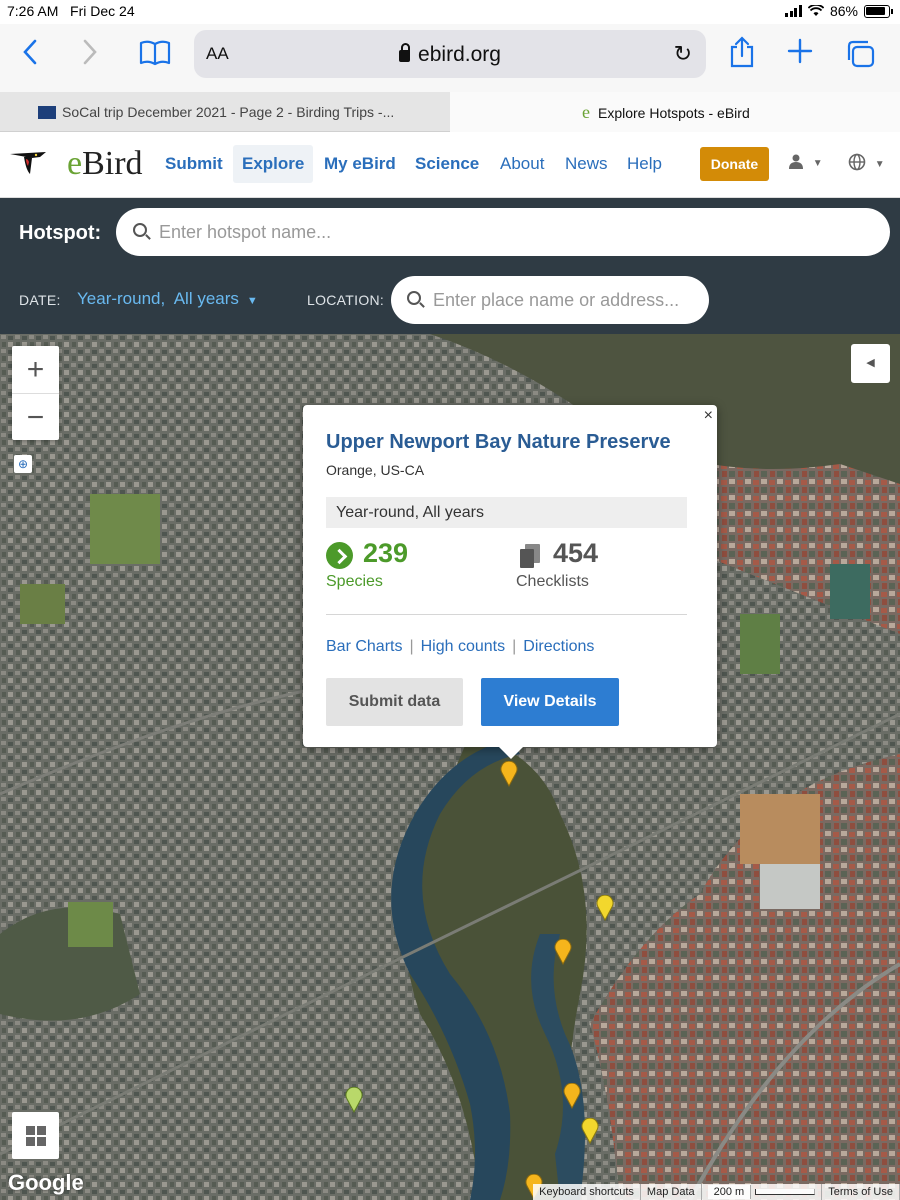  I want to click on language-menu: ▼, so click(866, 164).